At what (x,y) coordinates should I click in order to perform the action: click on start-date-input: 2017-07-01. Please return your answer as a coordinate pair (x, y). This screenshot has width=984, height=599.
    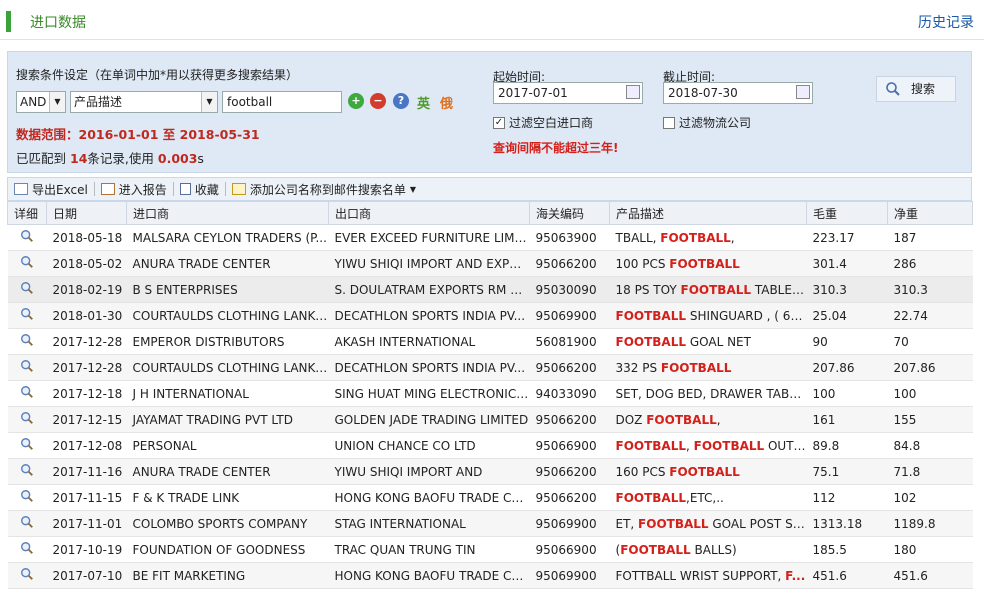
    Looking at the image, I should click on (568, 93).